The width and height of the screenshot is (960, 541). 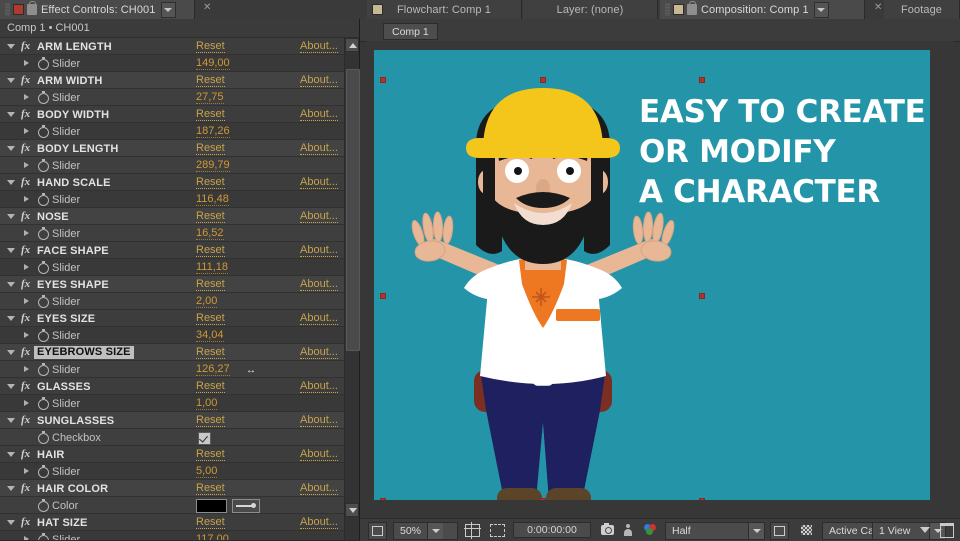 I want to click on effect-param-row: 2,00 Slider, so click(x=172, y=301).